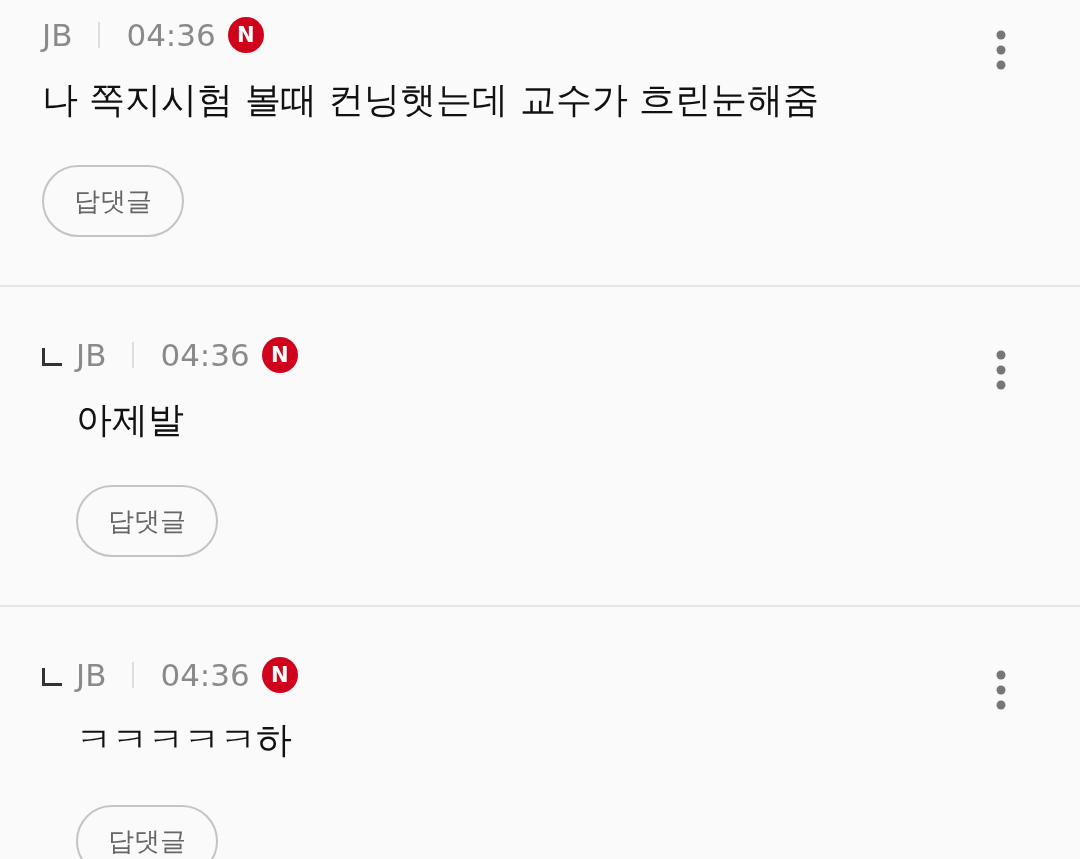 The width and height of the screenshot is (1080, 859). I want to click on comment-text: ㅋㅋㅋㅋㅋ하, so click(184, 740).